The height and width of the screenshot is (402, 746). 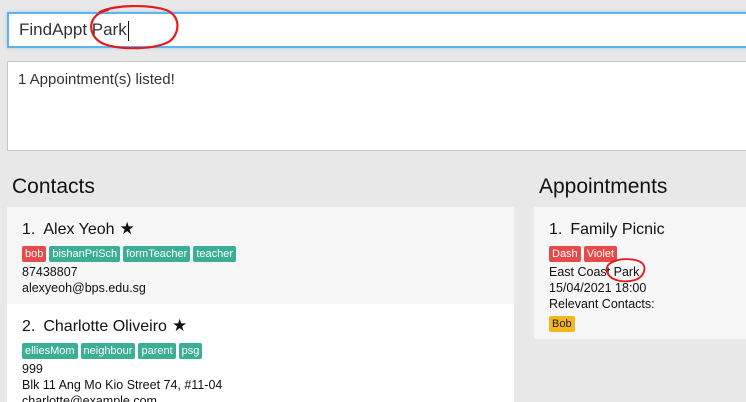 I want to click on contacts-heading: Contacts, so click(x=53, y=186).